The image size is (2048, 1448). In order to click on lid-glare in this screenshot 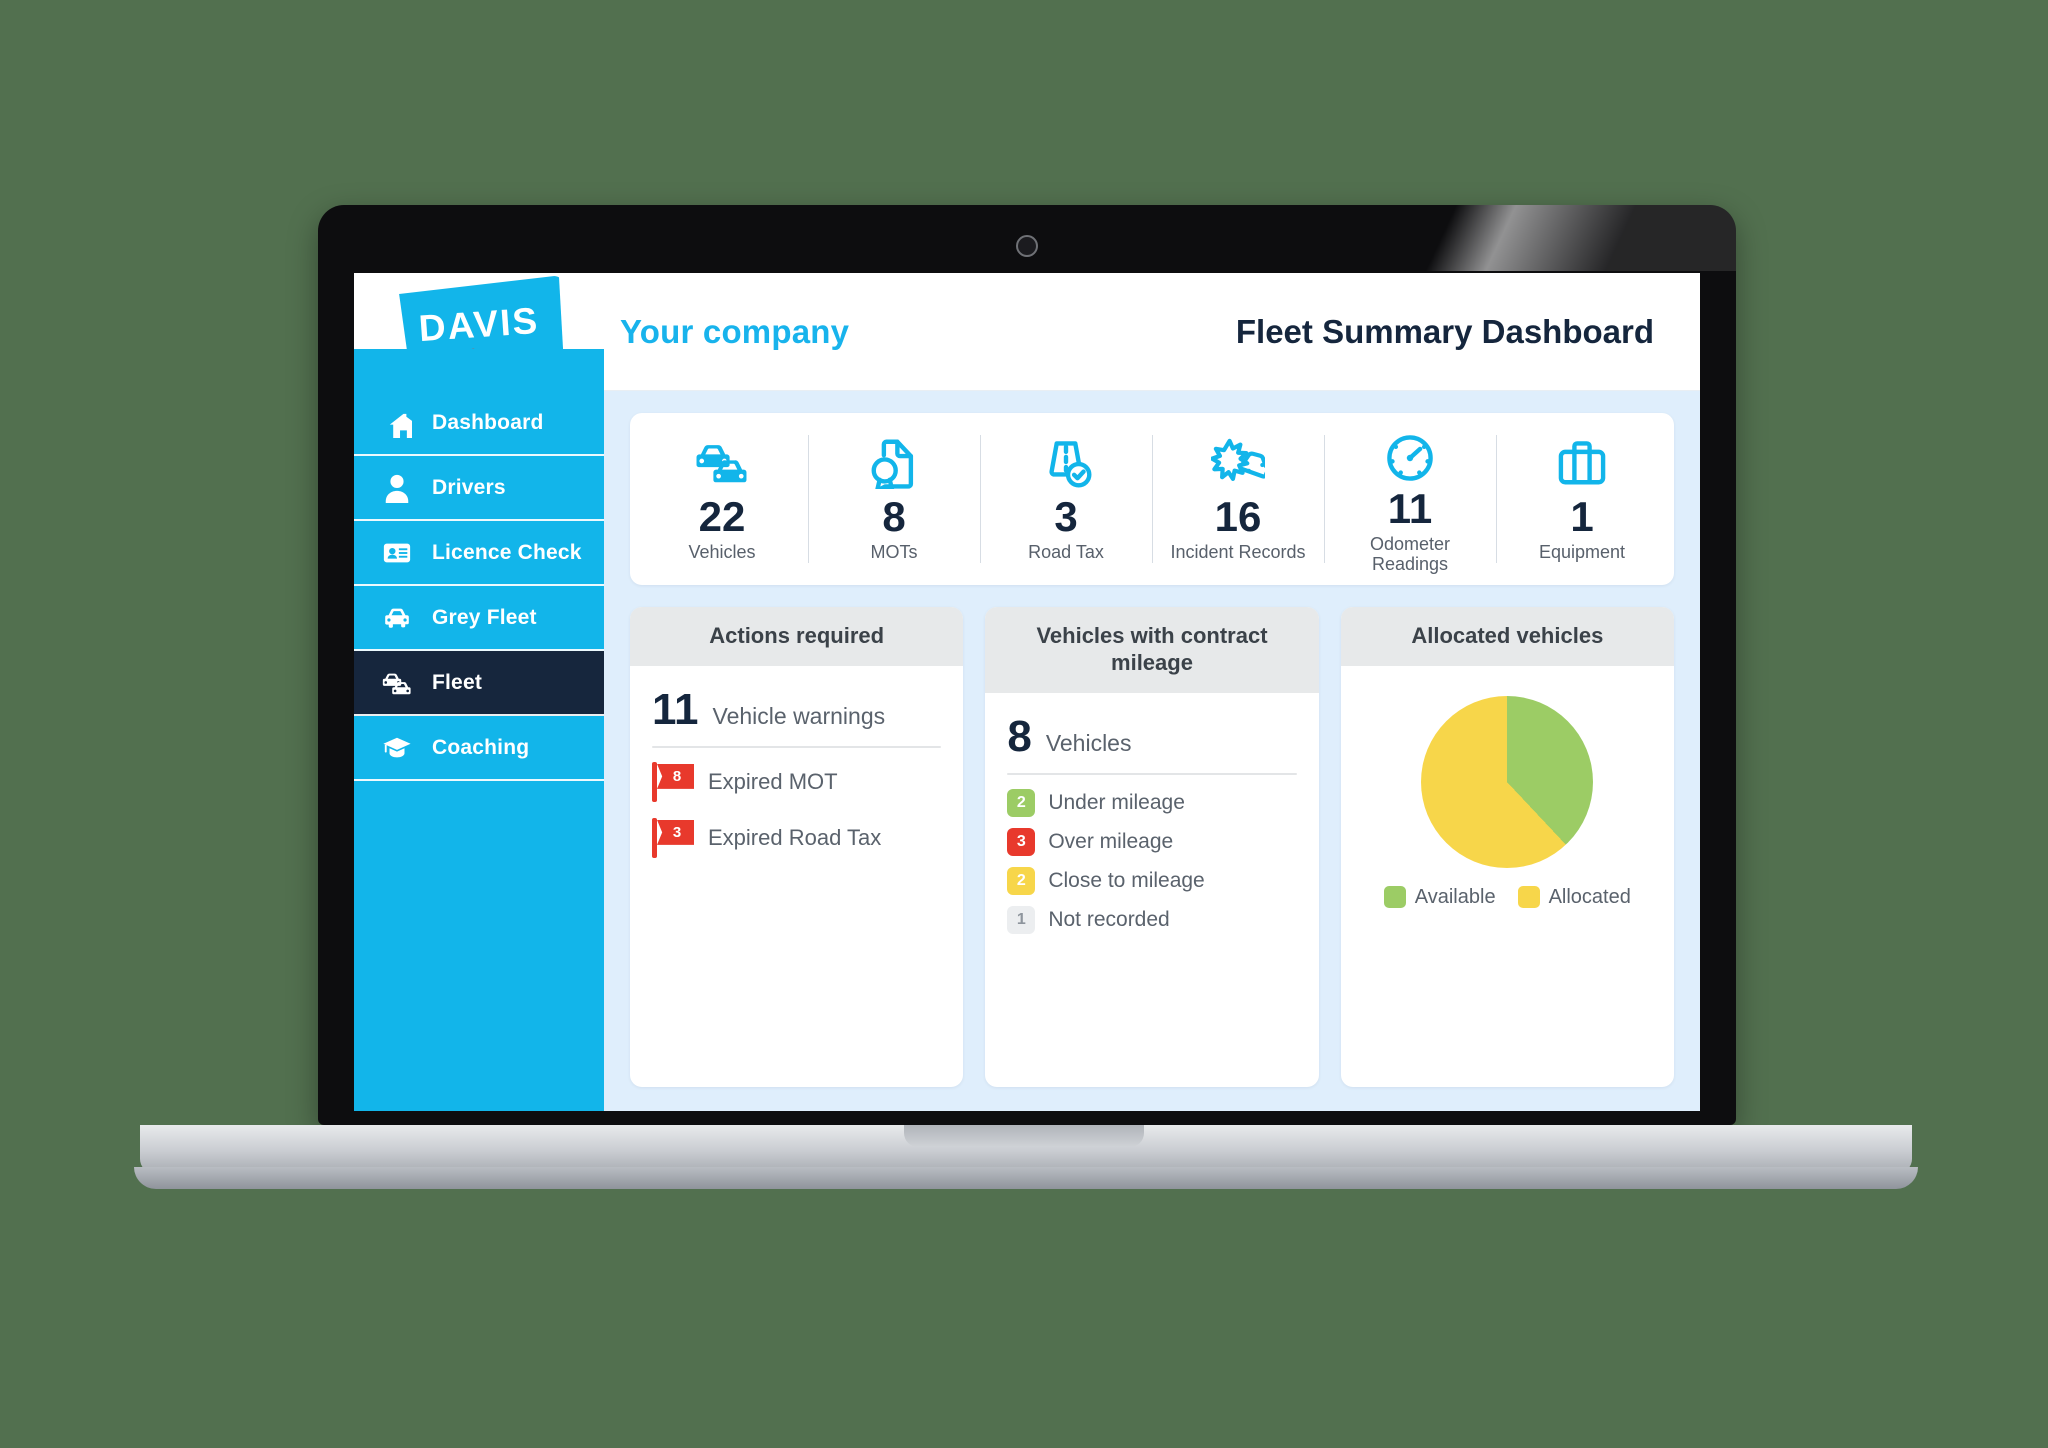, I will do `click(1501, 238)`.